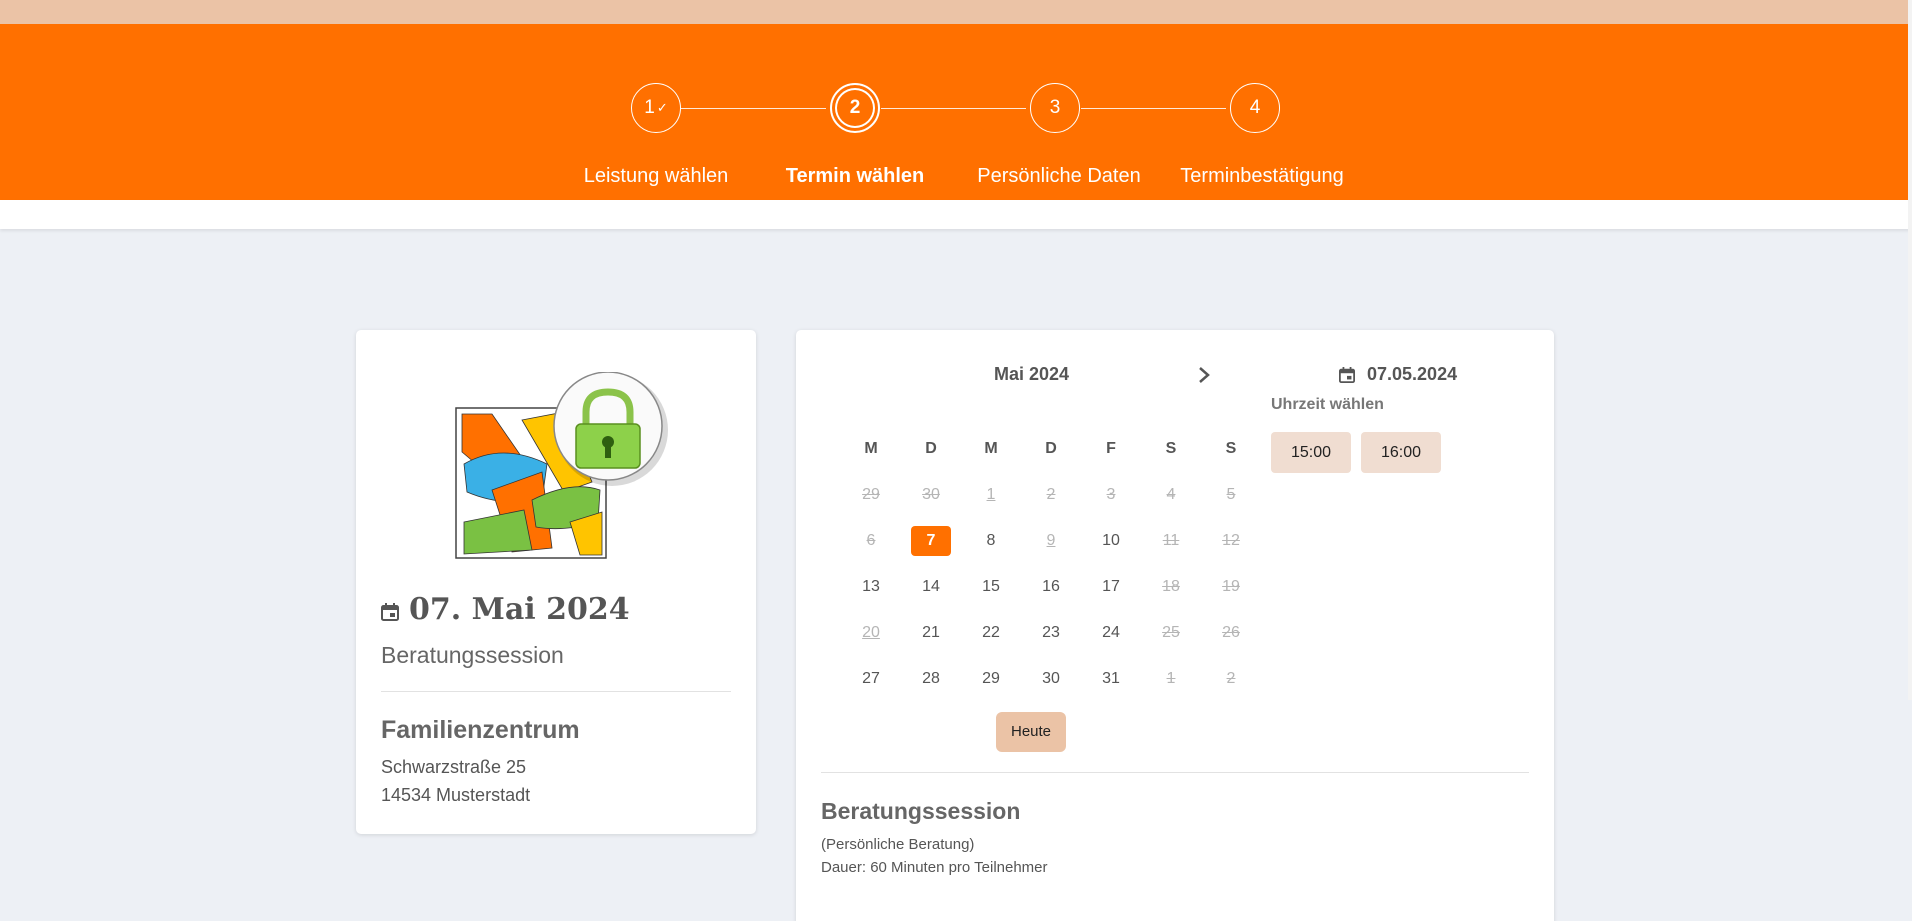 The width and height of the screenshot is (1912, 921). What do you see at coordinates (1327, 404) in the screenshot?
I see `time-select-label: Uhrzeit wählen` at bounding box center [1327, 404].